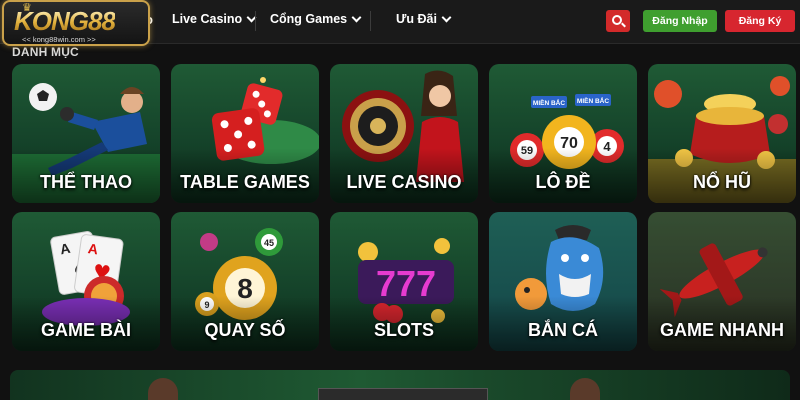  Describe the element at coordinates (245, 281) in the screenshot. I see `category-tile-quay-so: 45 8 9 QUAY SỐ` at that location.